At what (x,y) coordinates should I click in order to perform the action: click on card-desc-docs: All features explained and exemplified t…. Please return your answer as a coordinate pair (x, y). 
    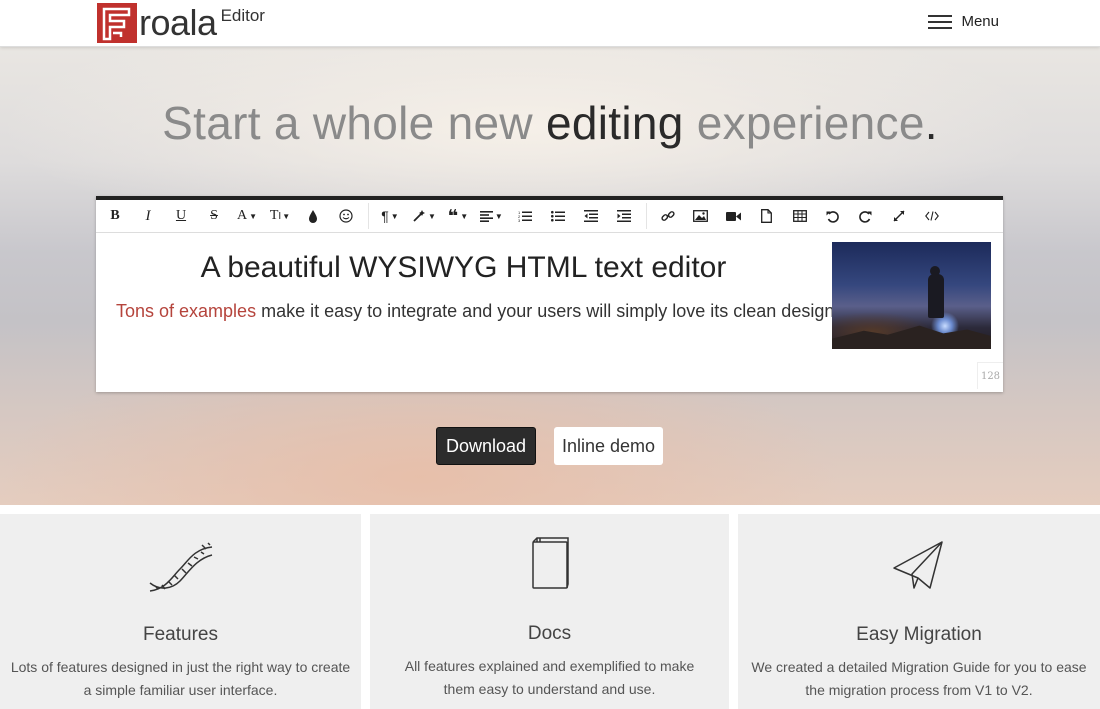
    Looking at the image, I should click on (549, 677).